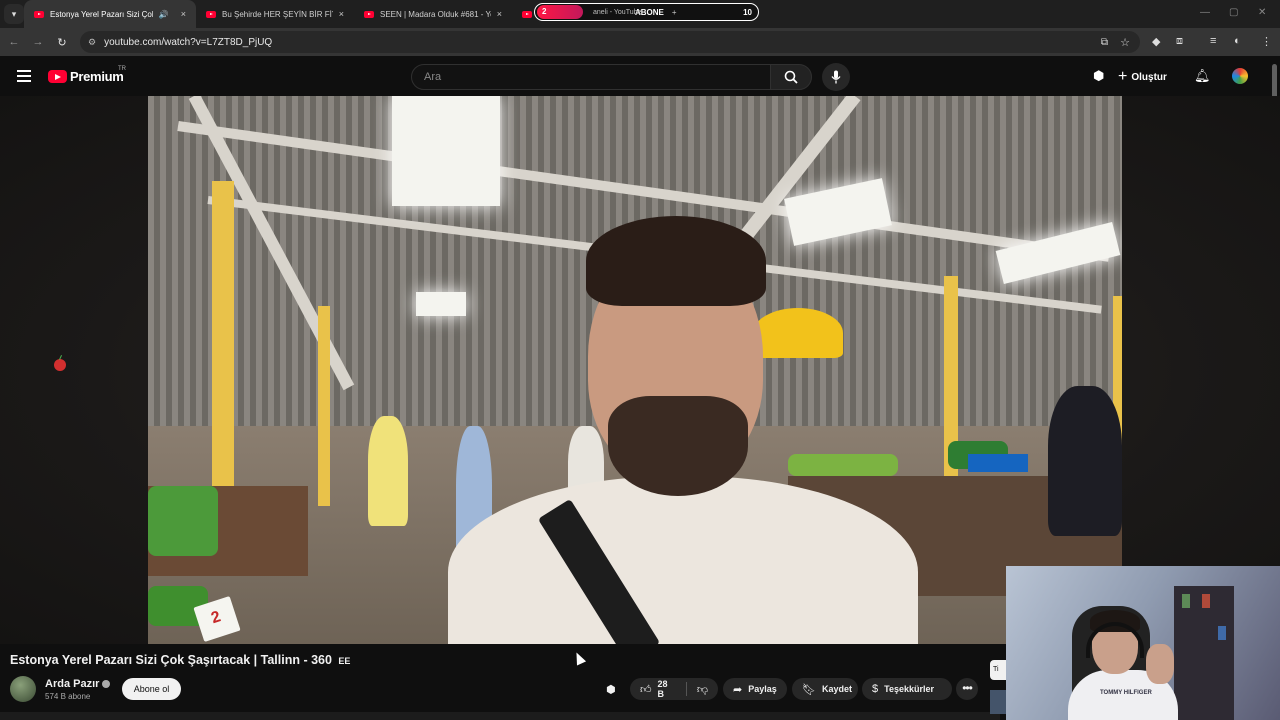 This screenshot has width=1280, height=720. I want to click on channel-name: Arda Pazır, so click(78, 684).